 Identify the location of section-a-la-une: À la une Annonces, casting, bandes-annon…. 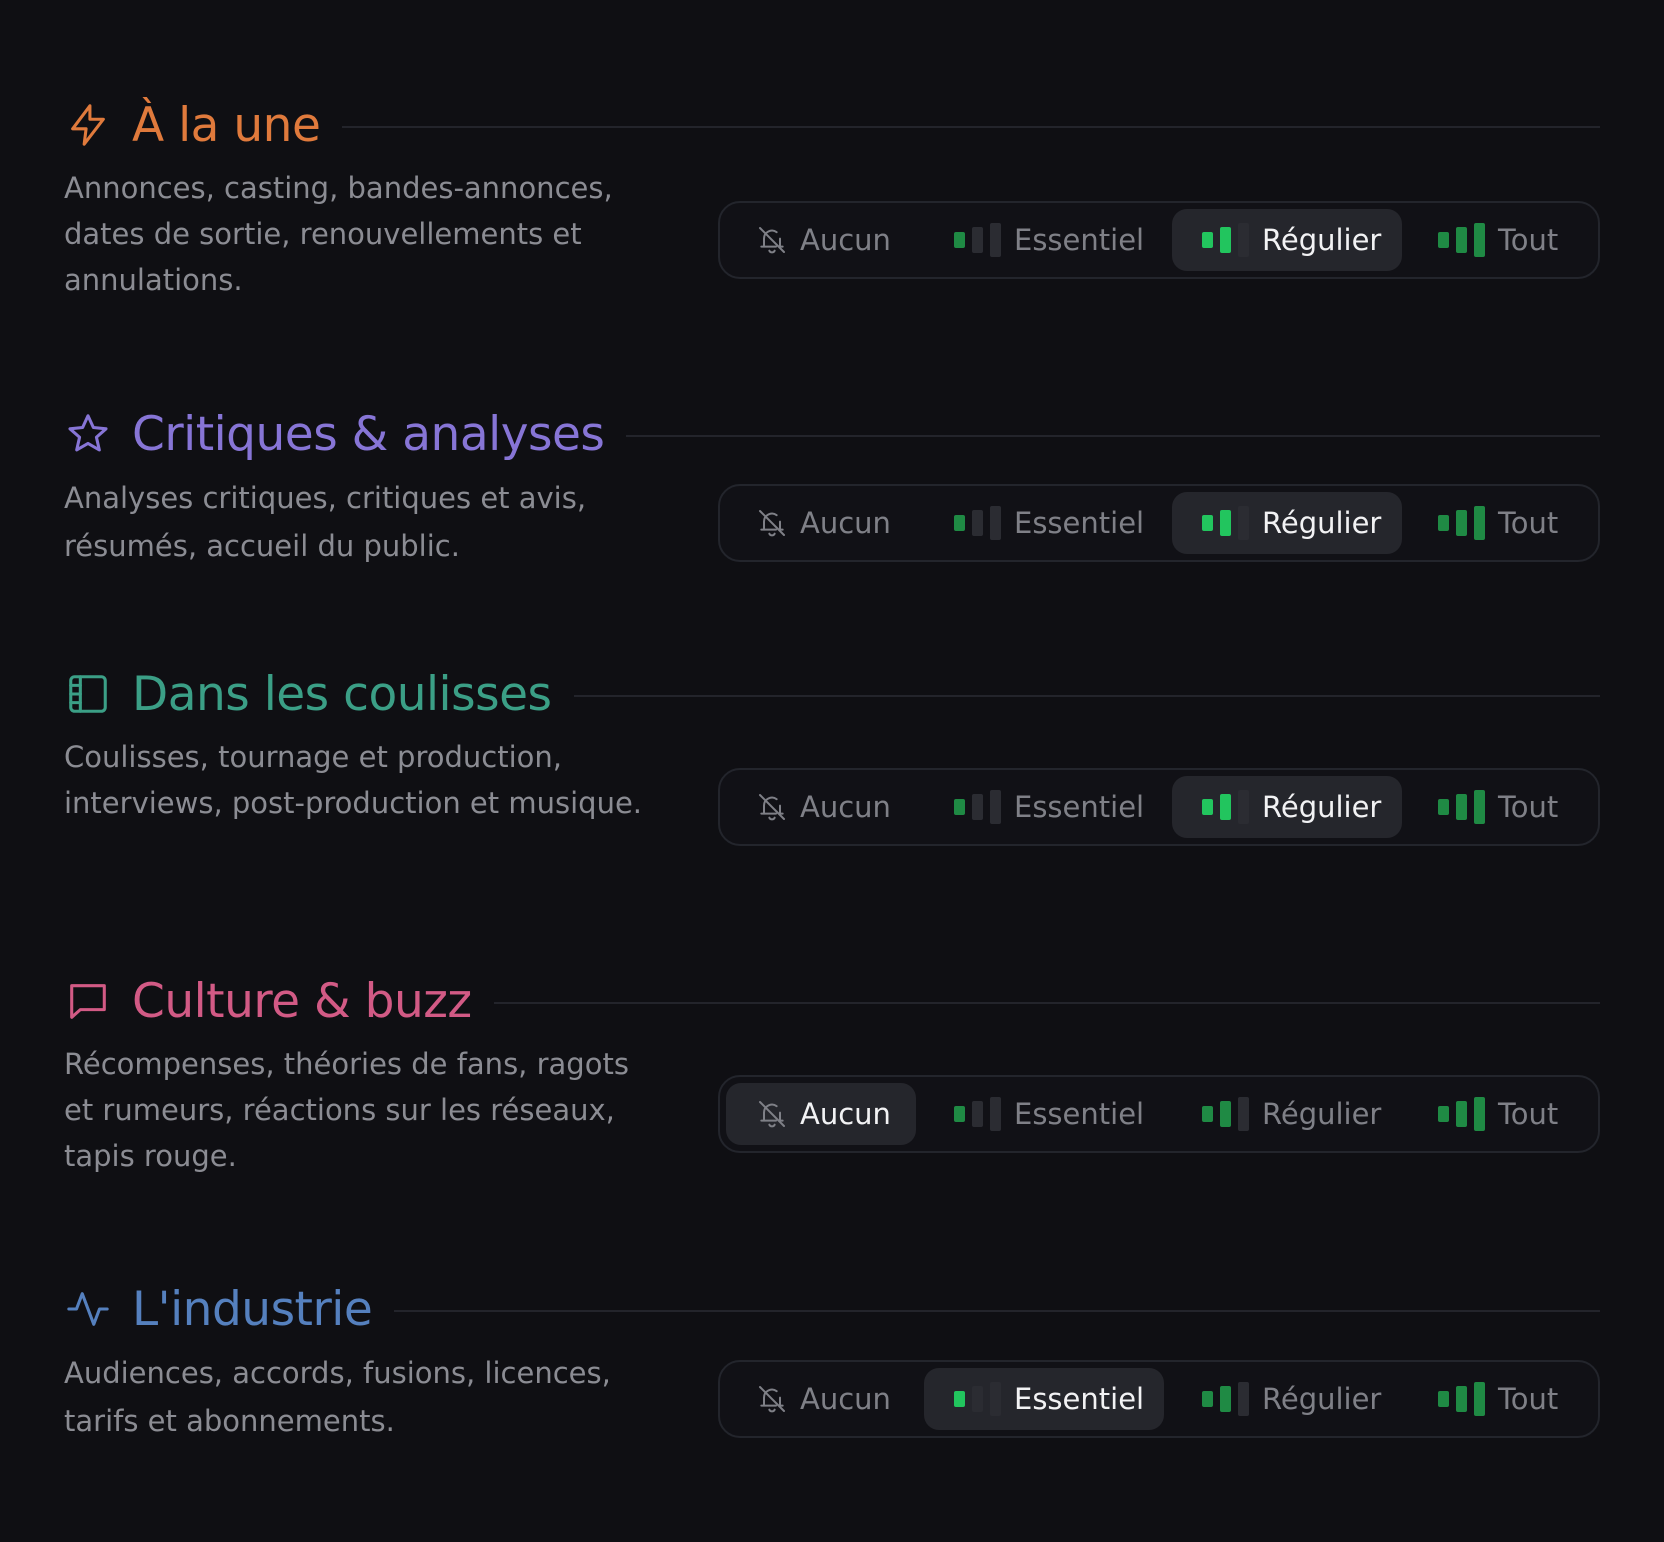
(832, 203).